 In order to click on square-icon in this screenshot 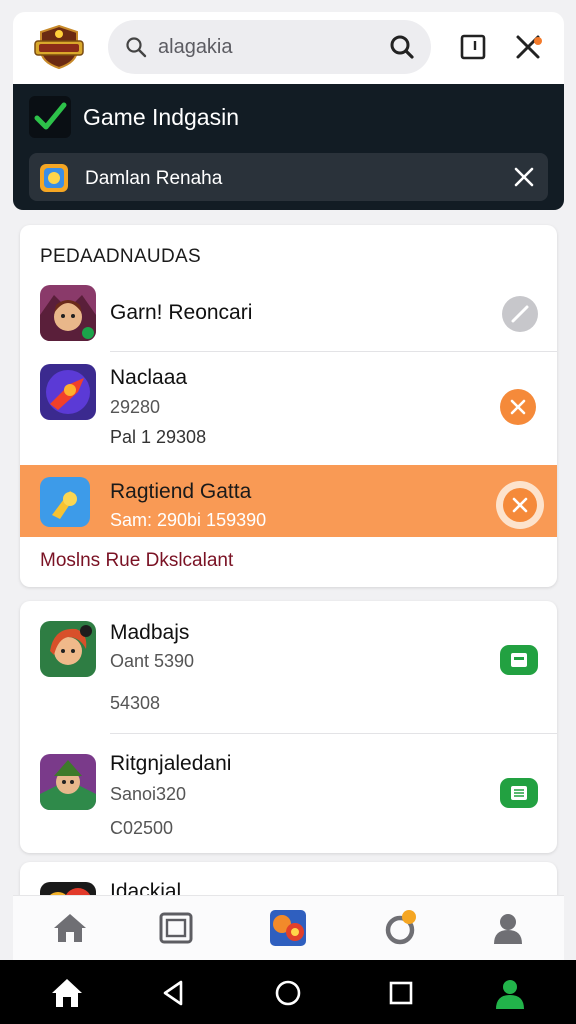, I will do `click(473, 47)`.